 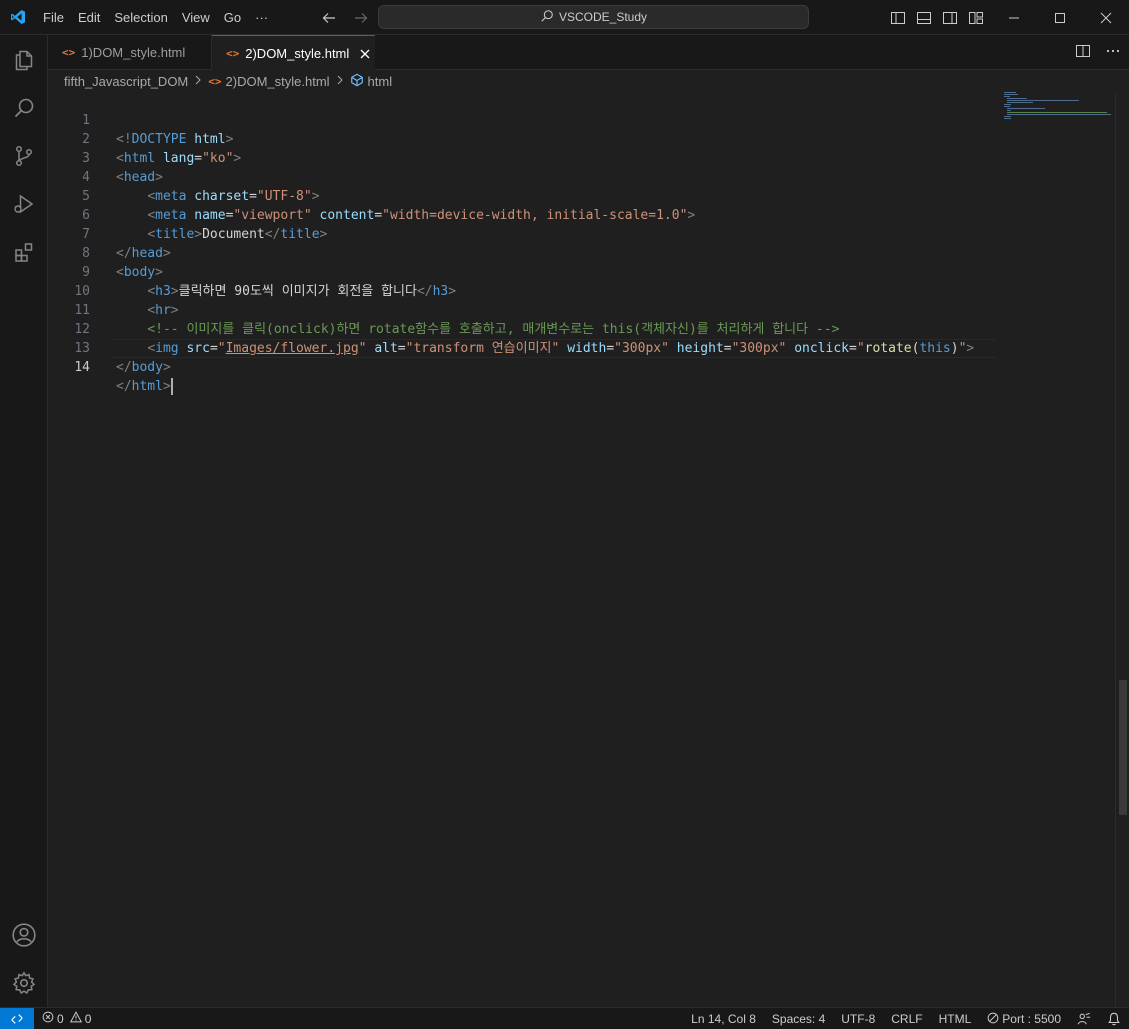 I want to click on activity-bar, so click(x=24, y=521).